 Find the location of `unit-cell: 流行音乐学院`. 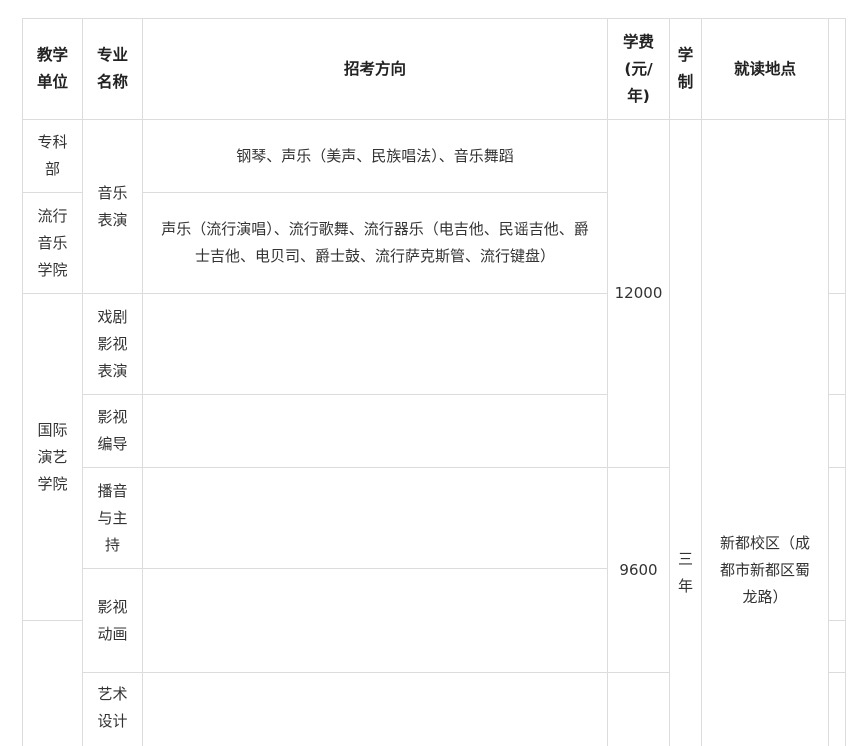

unit-cell: 流行音乐学院 is located at coordinates (52, 243).